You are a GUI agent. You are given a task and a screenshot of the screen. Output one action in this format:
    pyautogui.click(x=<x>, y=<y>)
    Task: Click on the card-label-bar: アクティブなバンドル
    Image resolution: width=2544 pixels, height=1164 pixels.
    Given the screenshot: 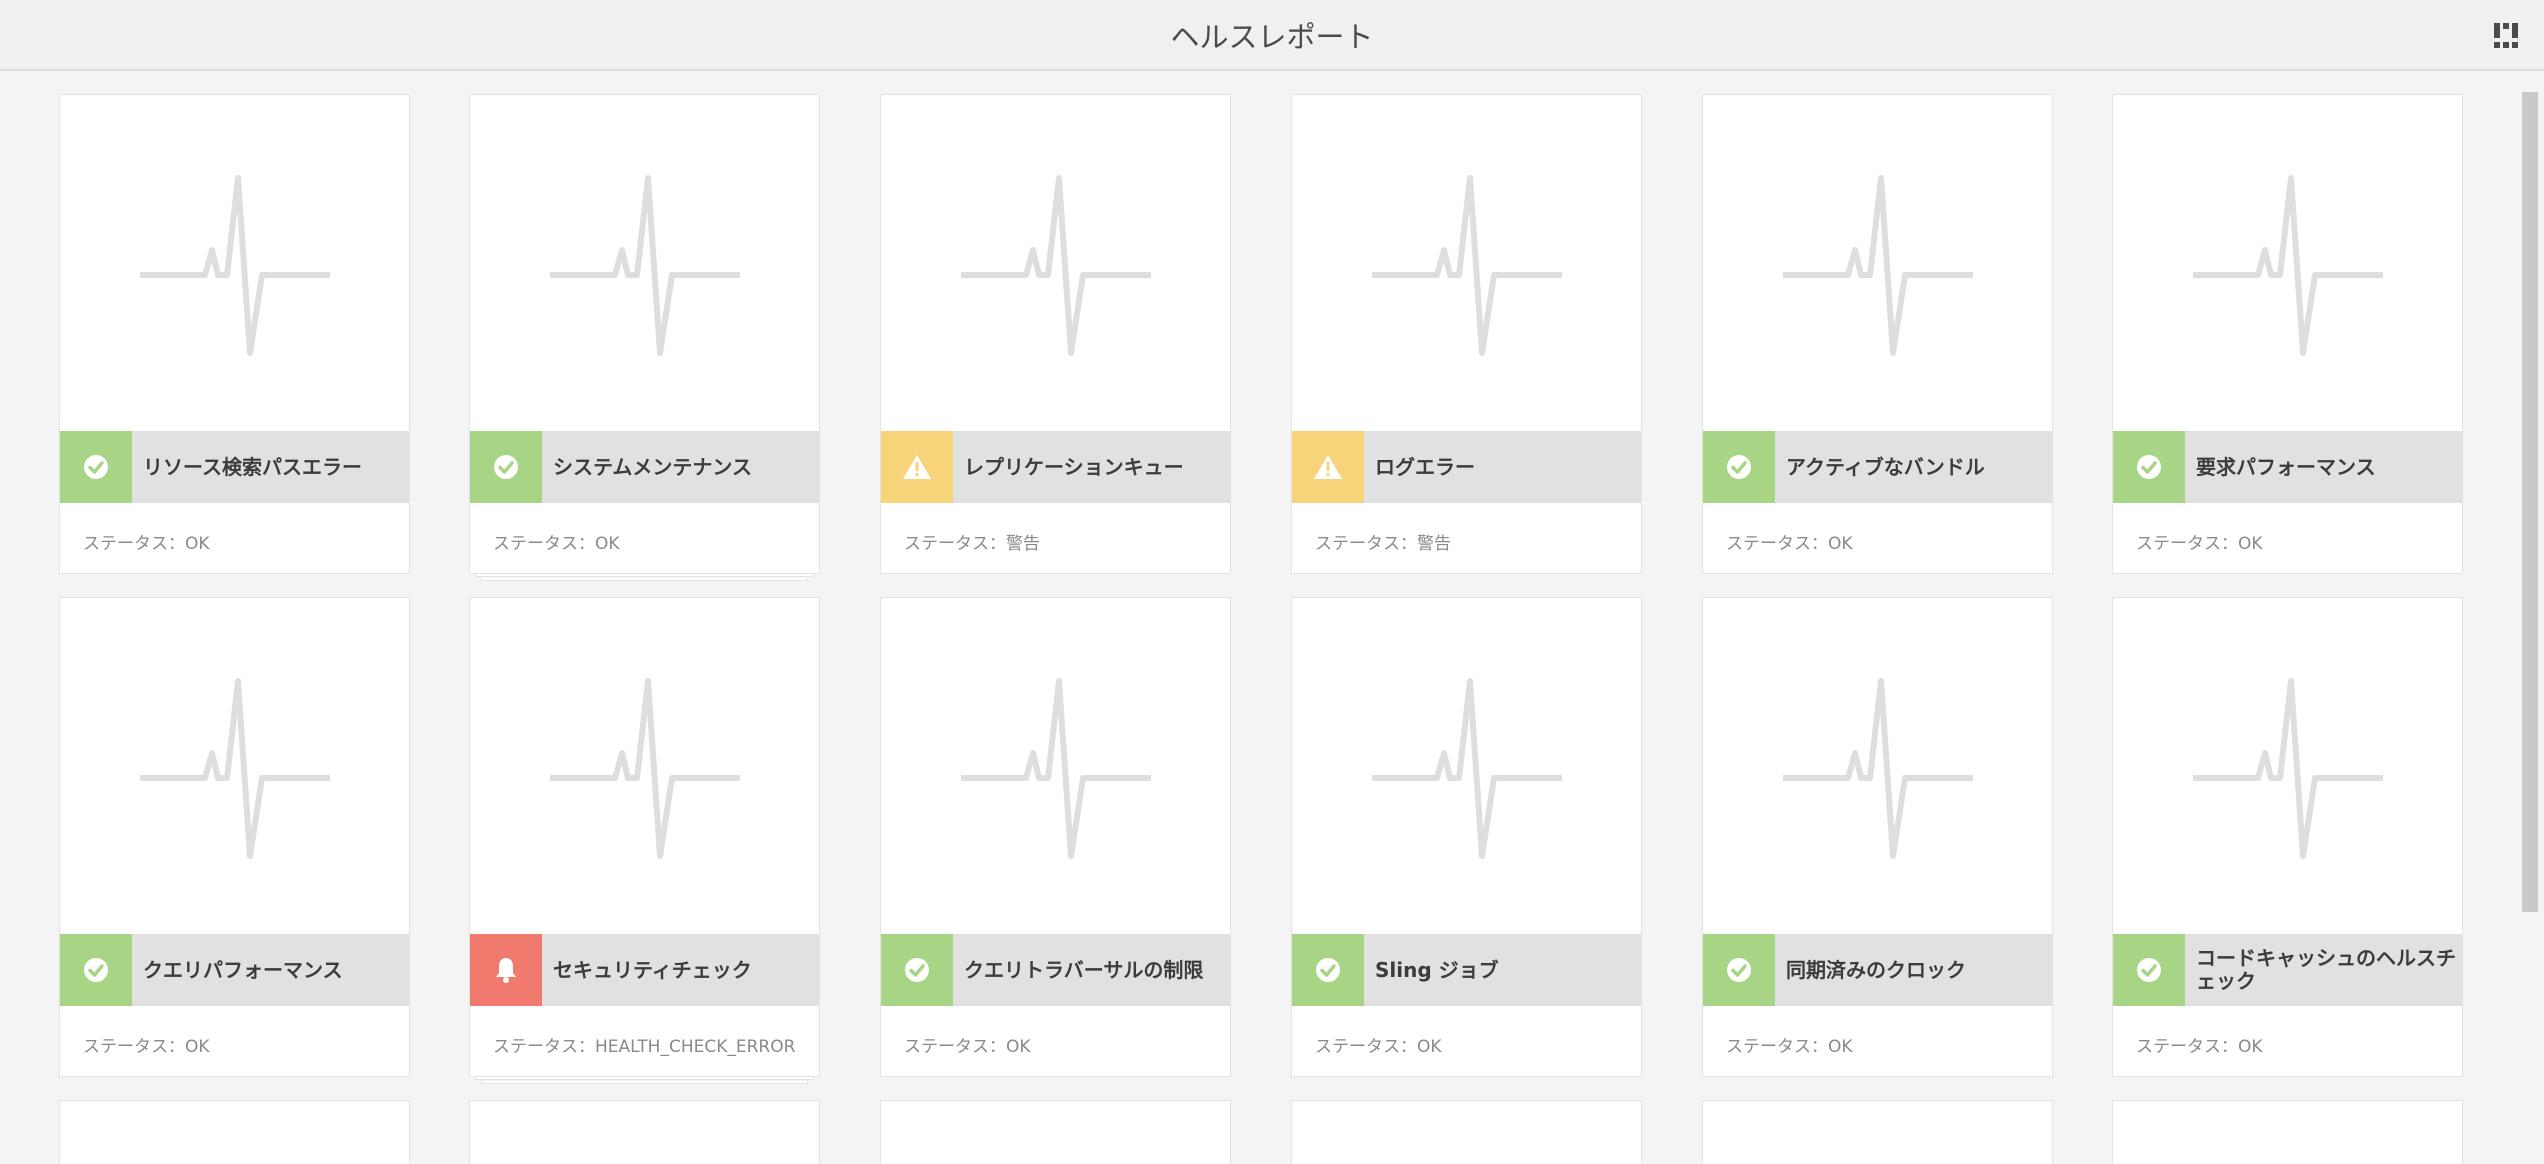 What is the action you would take?
    pyautogui.click(x=1877, y=467)
    